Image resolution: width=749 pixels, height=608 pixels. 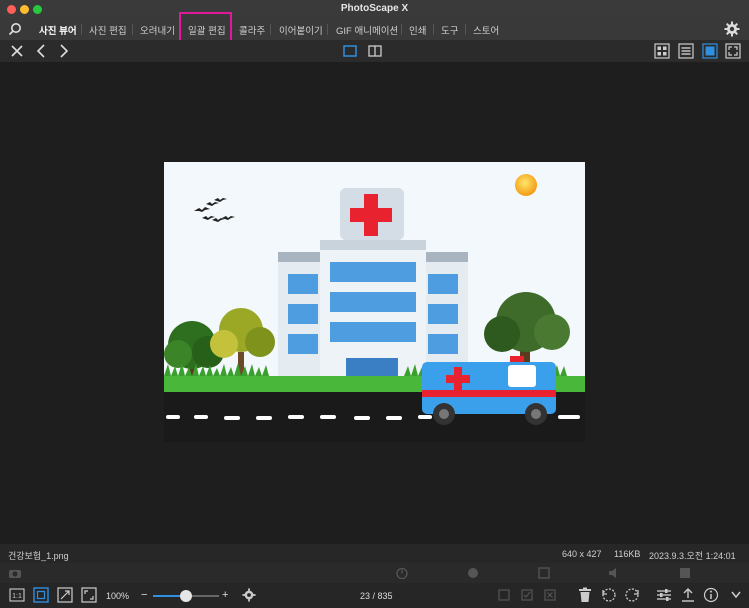 What do you see at coordinates (15, 573) in the screenshot?
I see `camera-icon` at bounding box center [15, 573].